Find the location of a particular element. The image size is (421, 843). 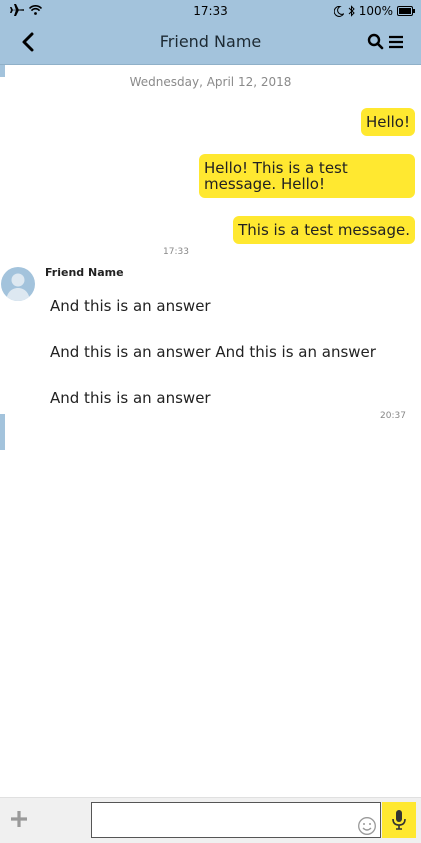

battery-percent: 100% is located at coordinates (375, 11).